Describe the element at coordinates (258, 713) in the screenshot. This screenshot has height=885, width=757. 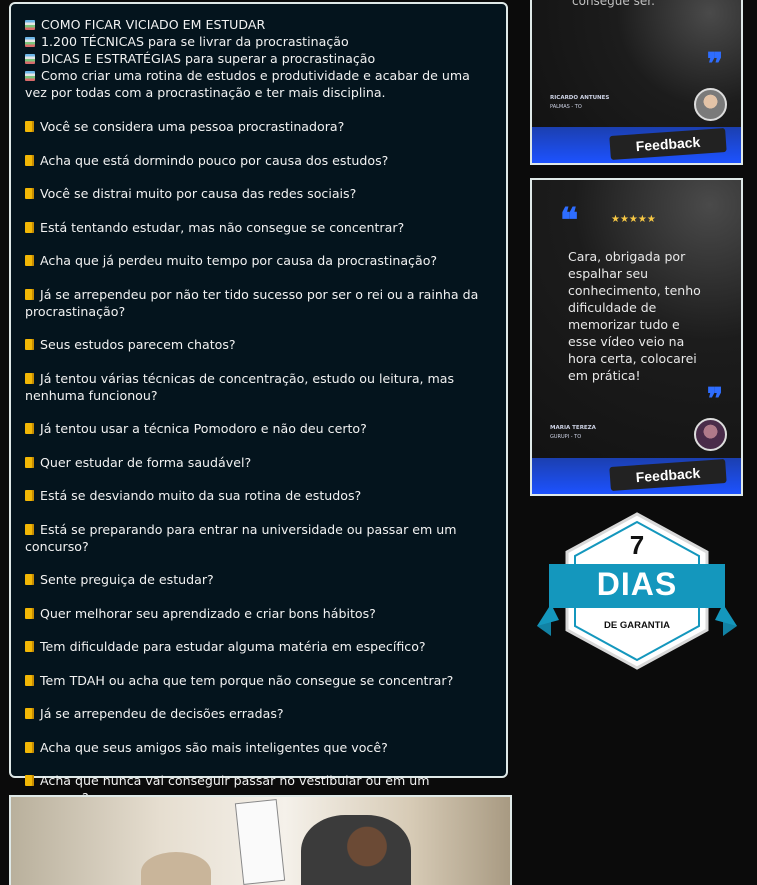
I see `question-item: Já se arrependeu de decisões erradas?` at that location.